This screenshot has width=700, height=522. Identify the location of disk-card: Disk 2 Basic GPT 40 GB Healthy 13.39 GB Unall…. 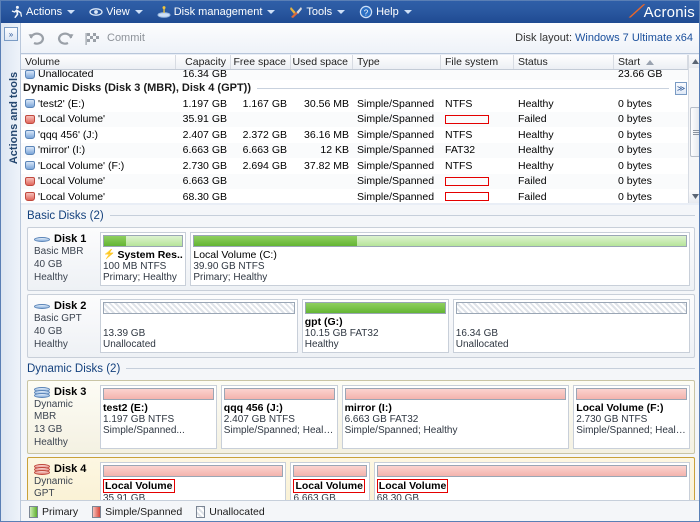
(361, 326).